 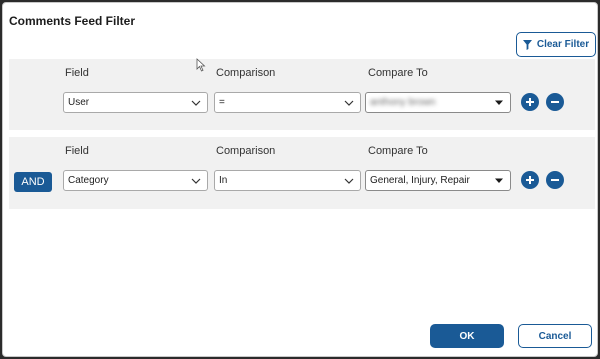 I want to click on clear-filter-button: Clear Filter, so click(x=556, y=44).